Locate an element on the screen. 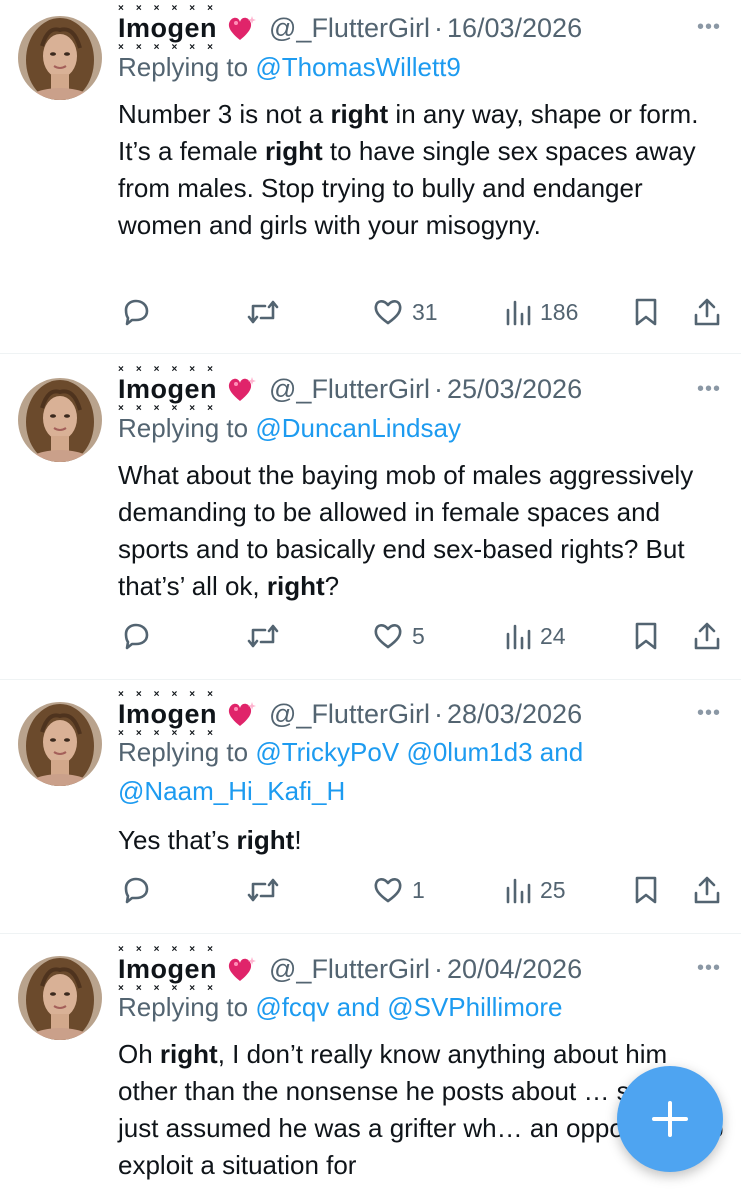 The width and height of the screenshot is (741, 1200). tweet-date: 20/04/2026 is located at coordinates (514, 969).